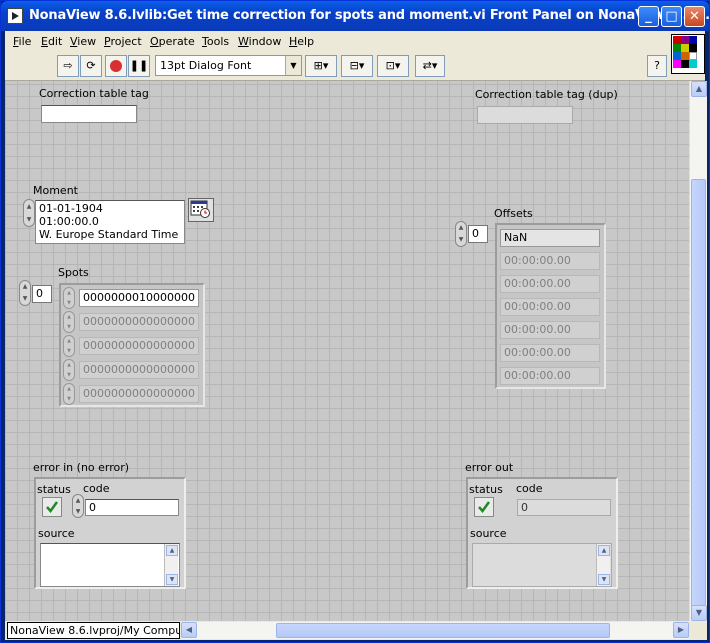  What do you see at coordinates (110, 565) in the screenshot?
I see `error-in-source-field` at bounding box center [110, 565].